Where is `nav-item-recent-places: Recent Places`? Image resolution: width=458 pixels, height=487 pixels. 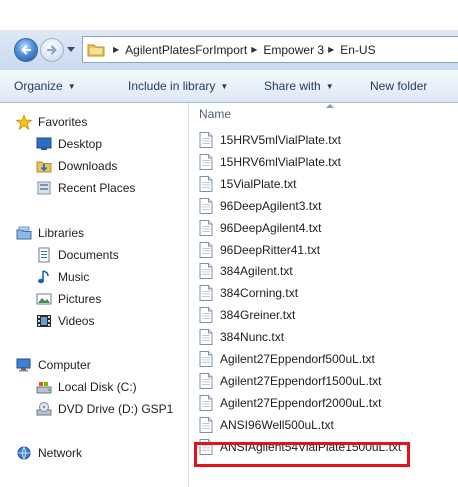 nav-item-recent-places: Recent Places is located at coordinates (85, 188).